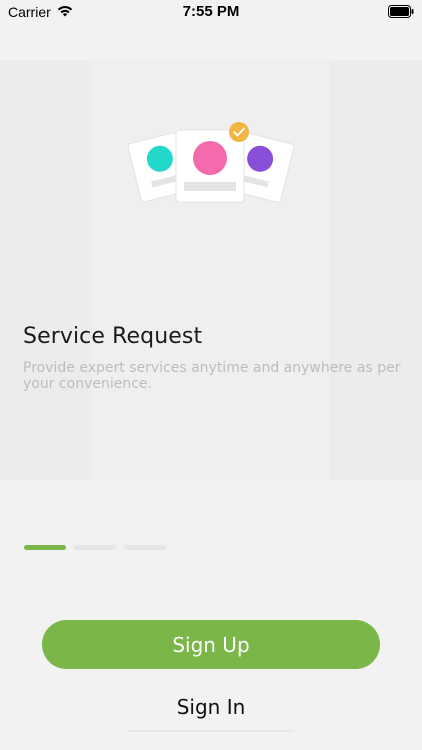  I want to click on clock: 7:55 PM, so click(211, 11).